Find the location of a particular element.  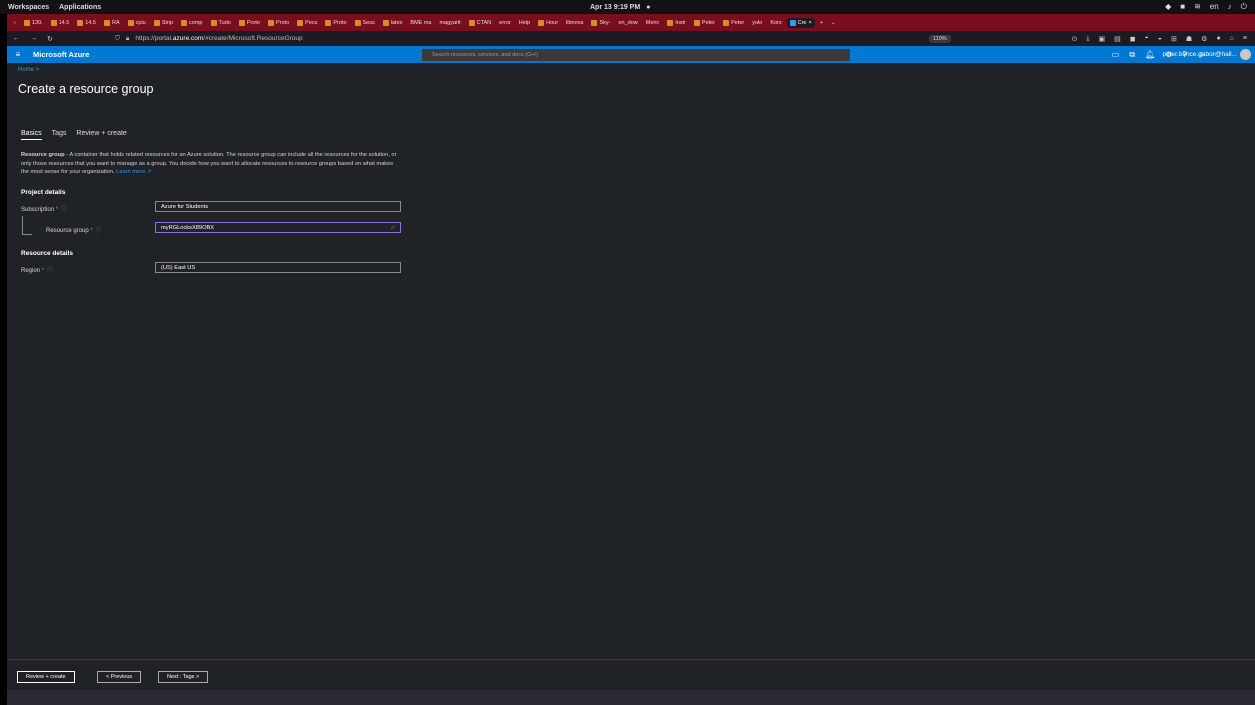

browser-tab: comp is located at coordinates (191, 23).